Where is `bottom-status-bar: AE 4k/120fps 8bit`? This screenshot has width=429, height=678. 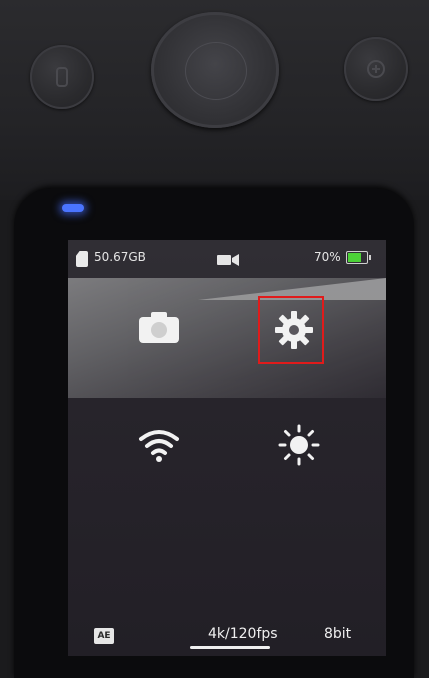
bottom-status-bar: AE 4k/120fps 8bit is located at coordinates (227, 638).